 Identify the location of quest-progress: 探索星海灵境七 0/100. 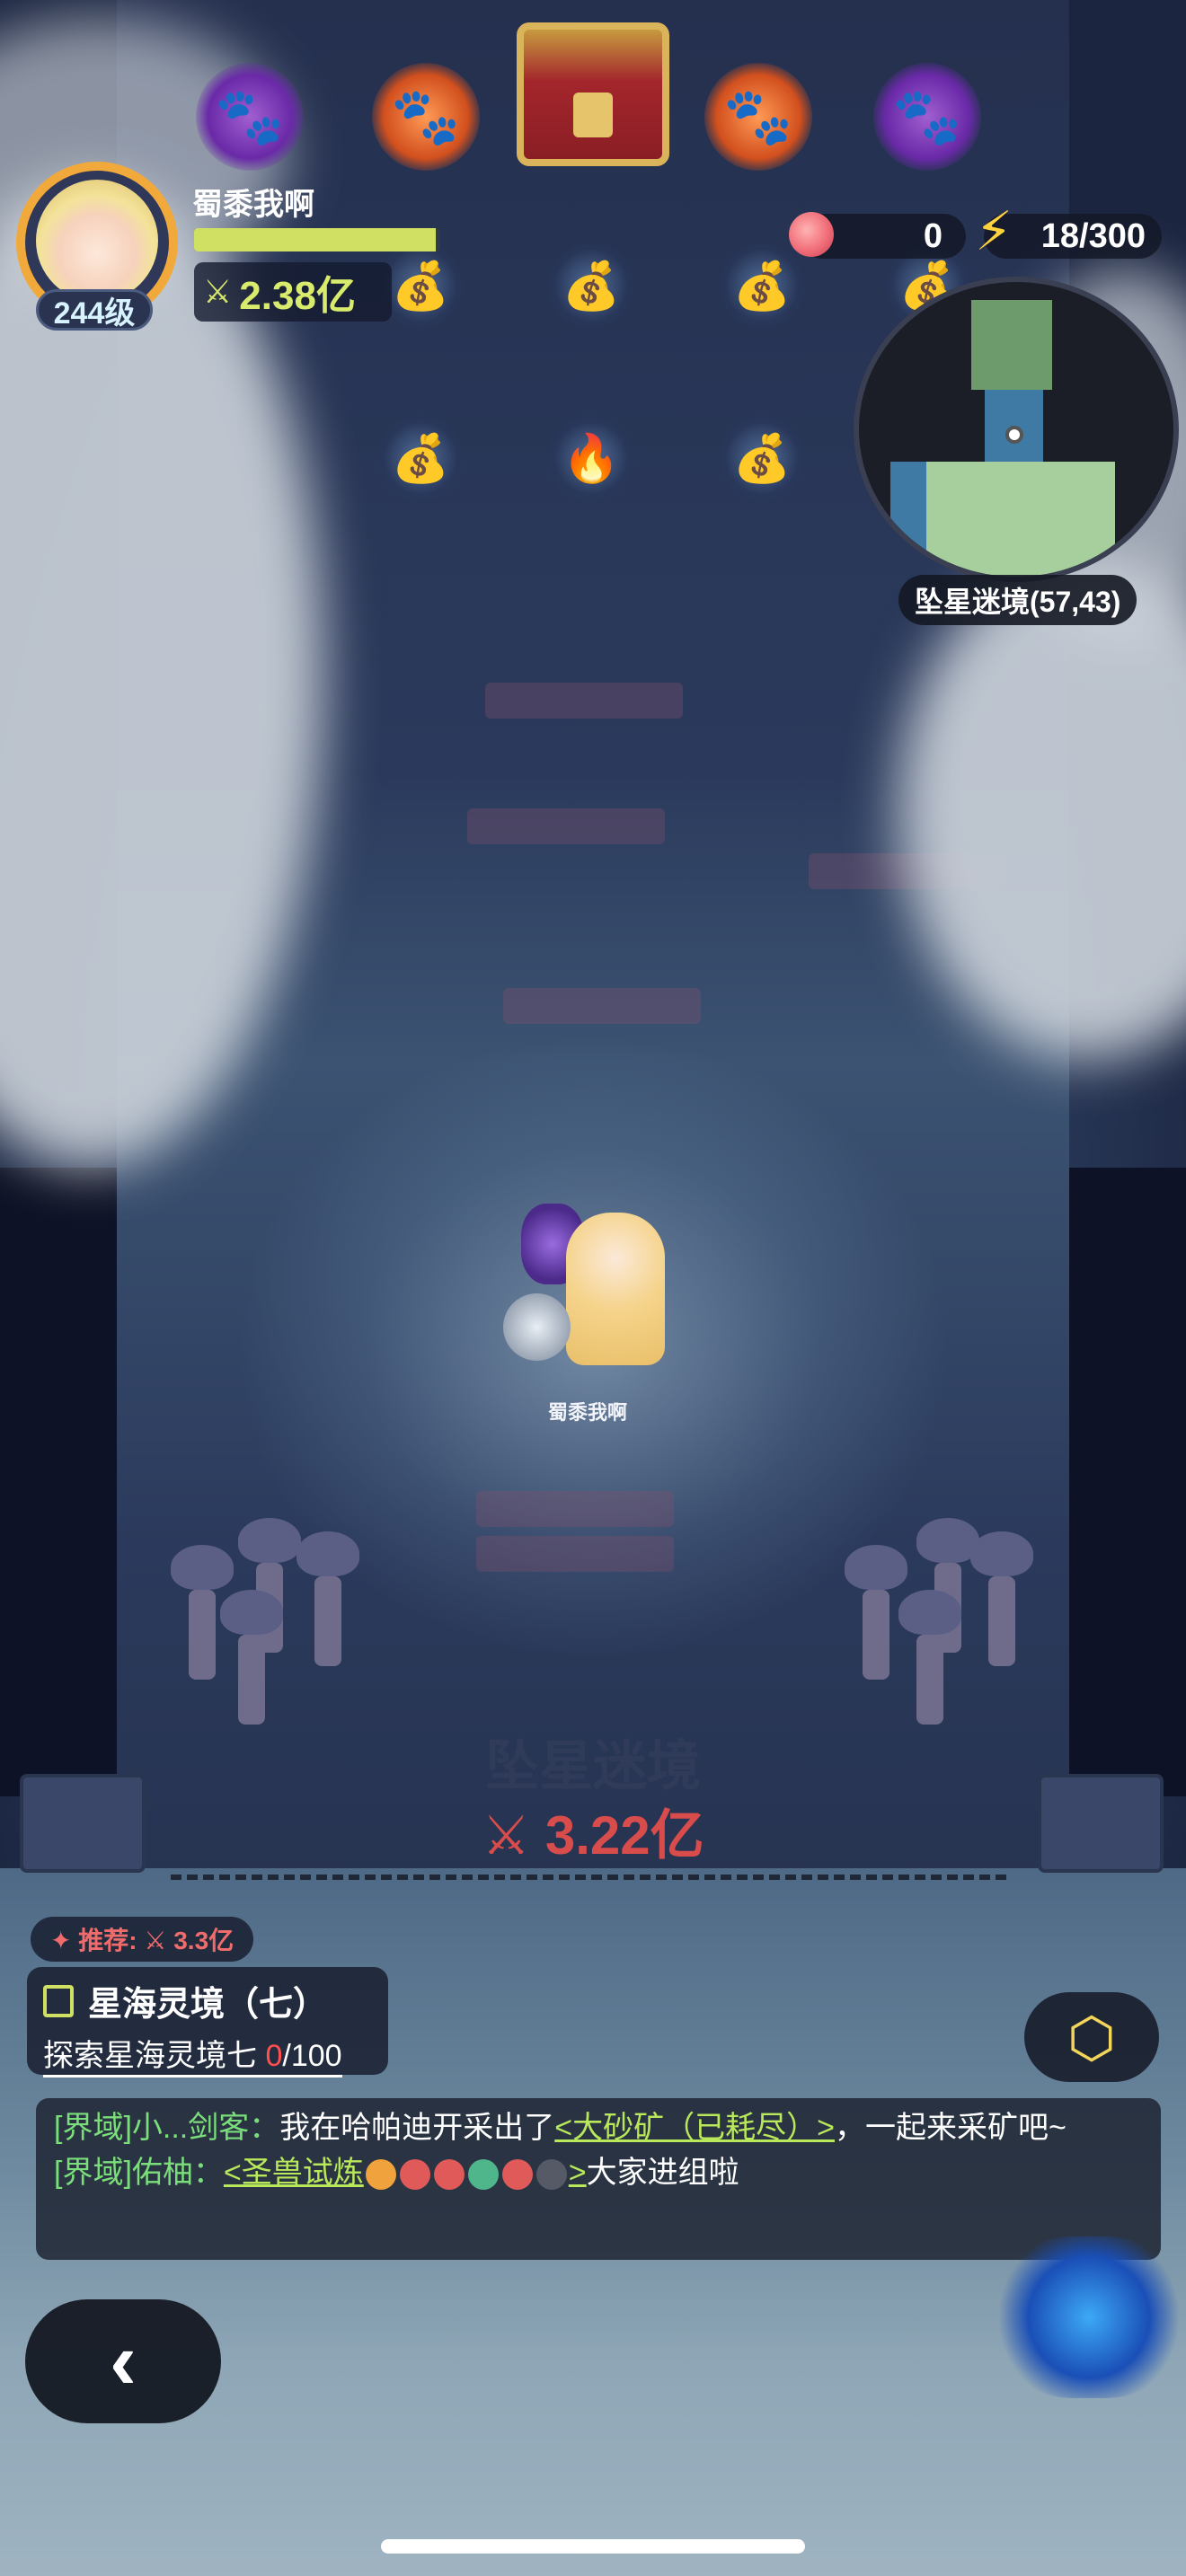
(192, 2054).